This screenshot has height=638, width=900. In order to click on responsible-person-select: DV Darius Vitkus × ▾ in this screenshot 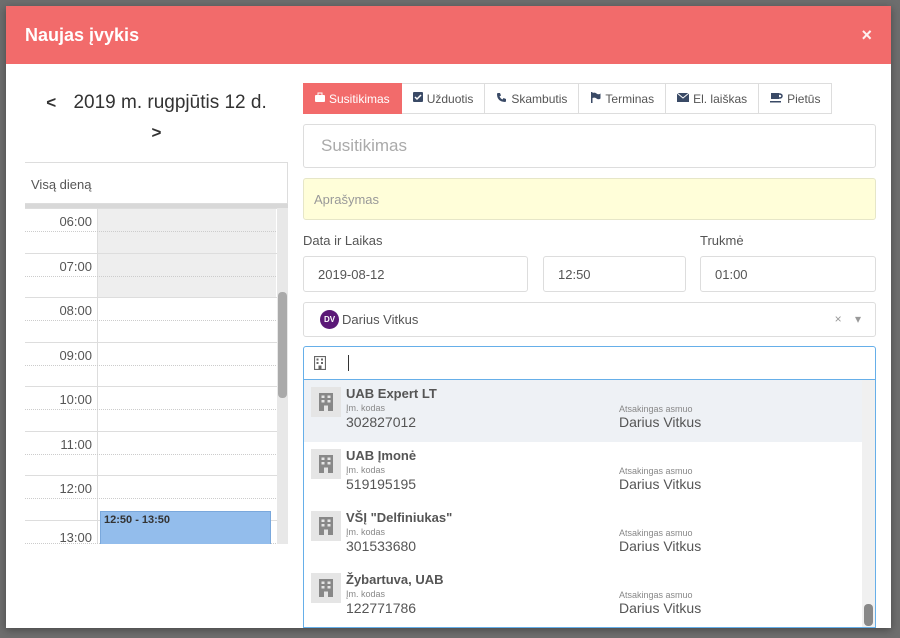, I will do `click(589, 319)`.